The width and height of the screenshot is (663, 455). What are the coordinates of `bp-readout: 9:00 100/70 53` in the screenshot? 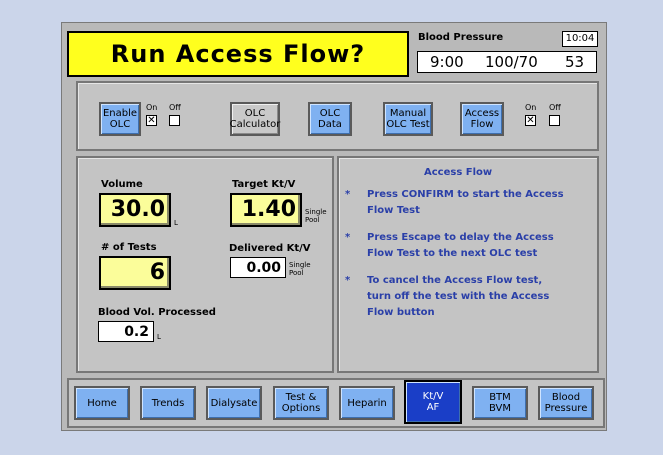 It's located at (507, 62).